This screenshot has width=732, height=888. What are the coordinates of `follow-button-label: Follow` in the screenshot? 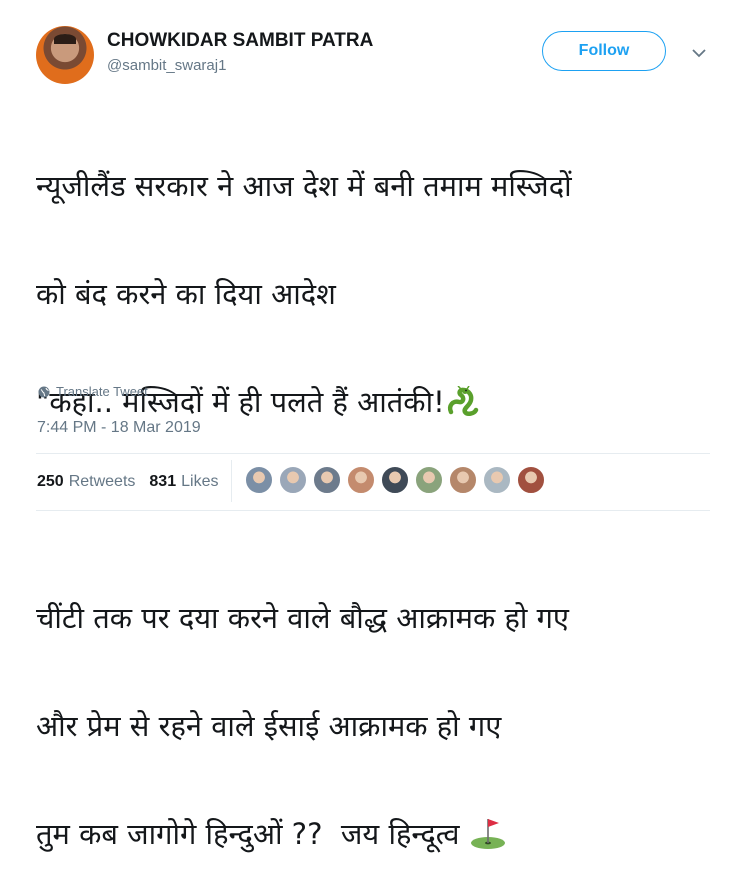 It's located at (604, 50).